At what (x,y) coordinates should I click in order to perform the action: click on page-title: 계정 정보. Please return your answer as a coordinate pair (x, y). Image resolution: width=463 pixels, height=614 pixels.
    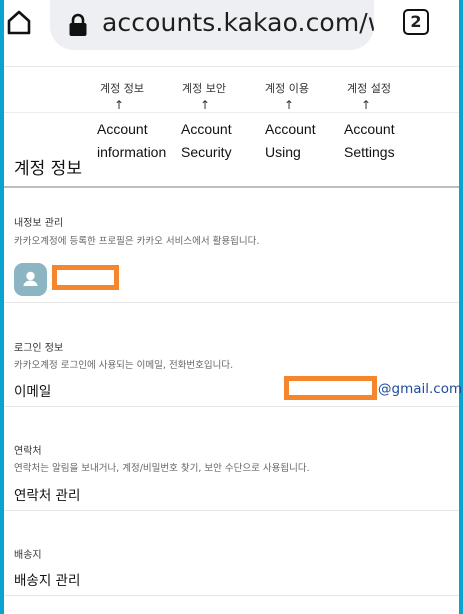
    Looking at the image, I should click on (48, 169).